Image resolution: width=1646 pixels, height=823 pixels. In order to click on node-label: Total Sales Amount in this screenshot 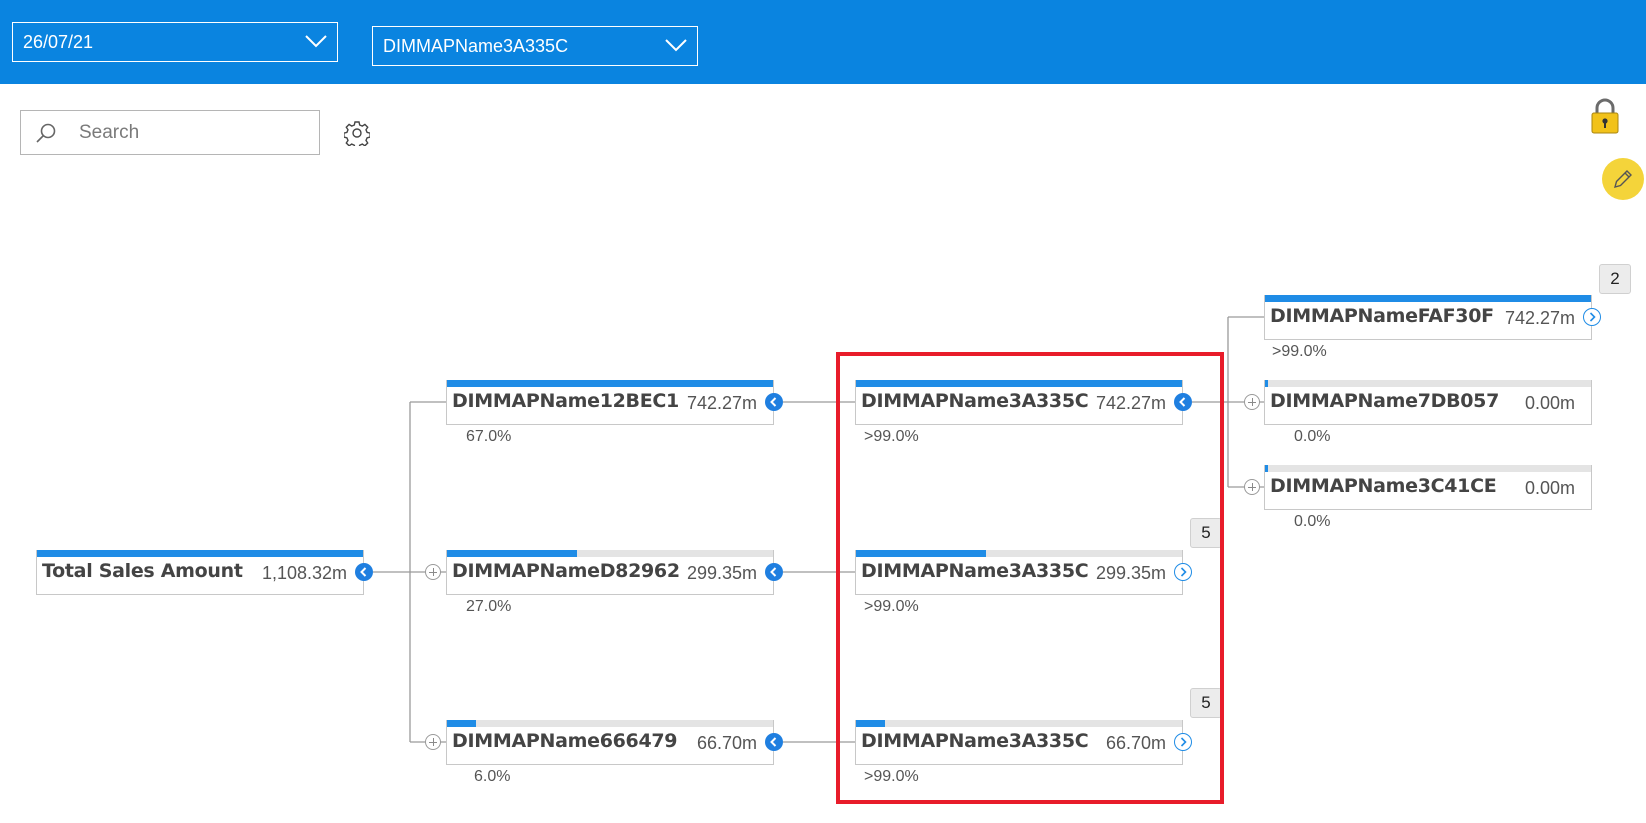, I will do `click(142, 571)`.